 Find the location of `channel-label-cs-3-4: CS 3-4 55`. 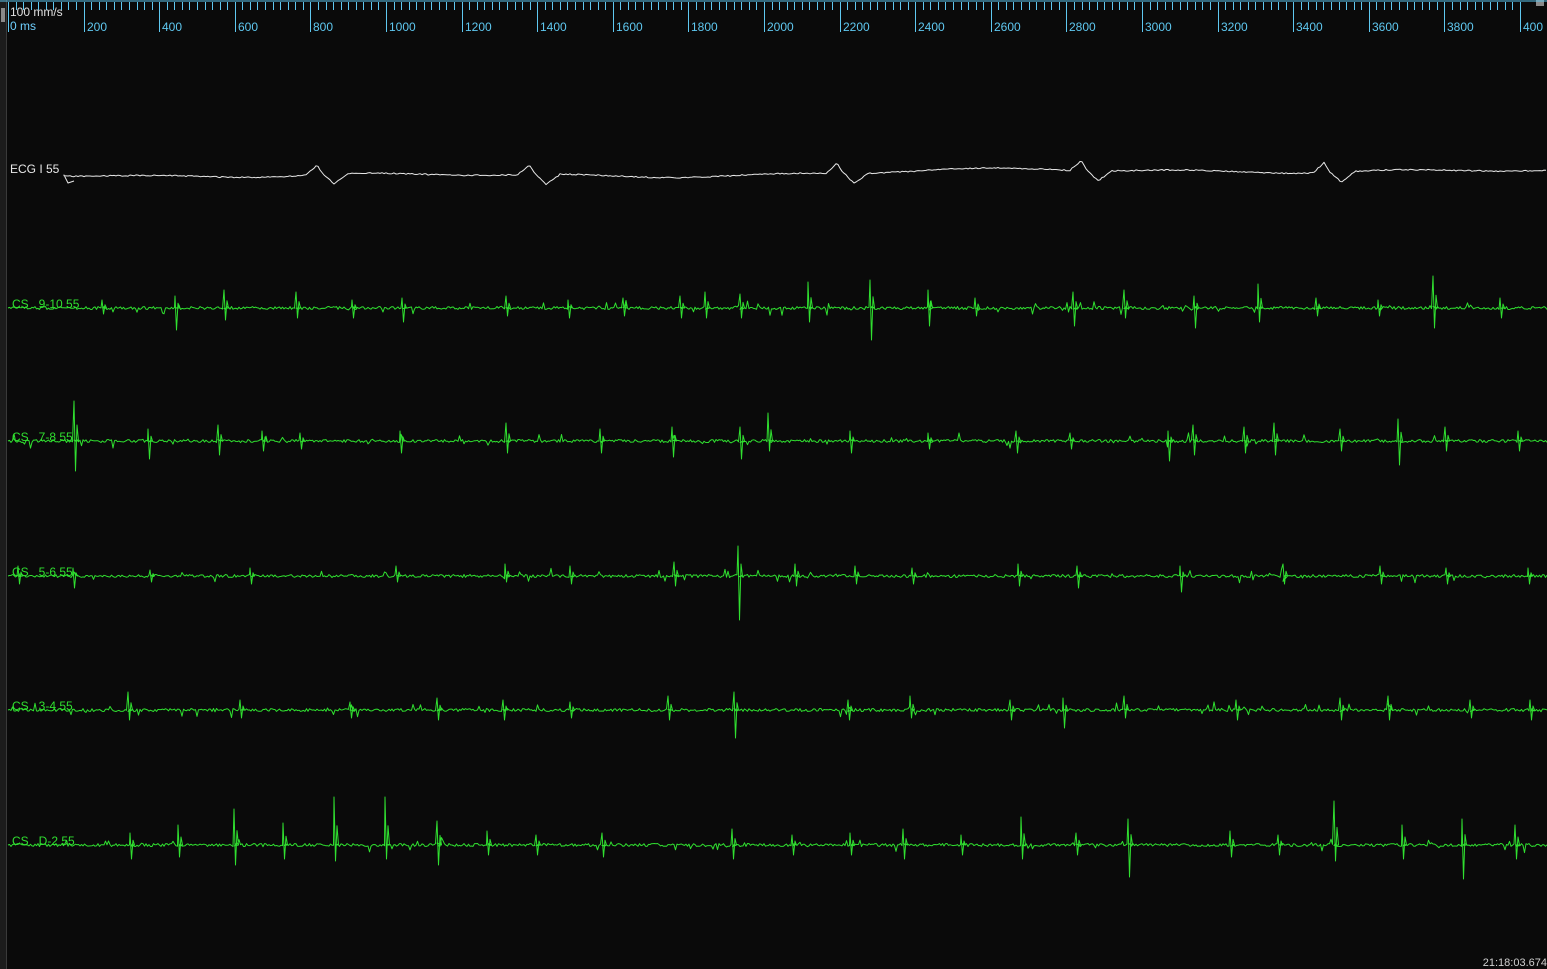

channel-label-cs-3-4: CS 3-4 55 is located at coordinates (42, 706).